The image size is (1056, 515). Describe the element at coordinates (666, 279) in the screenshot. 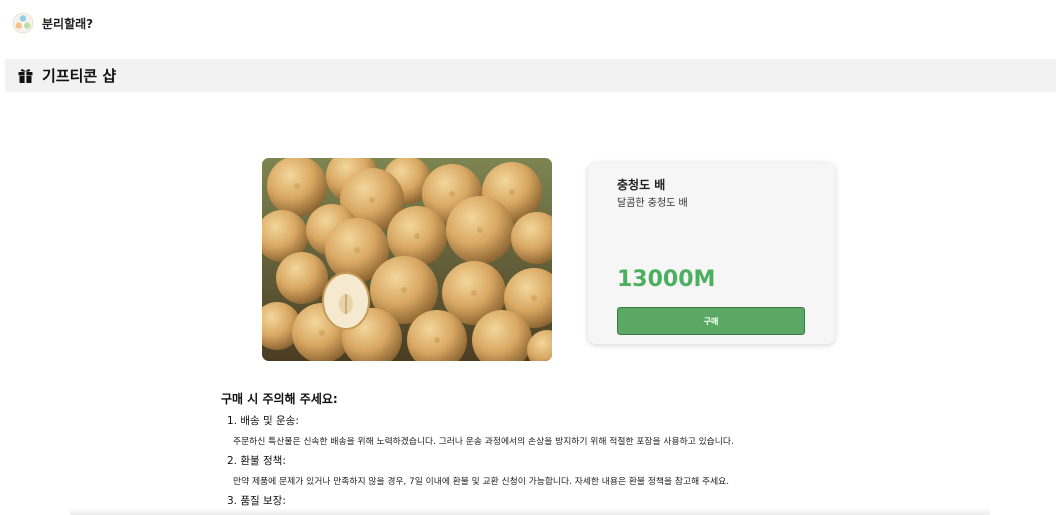

I see `product-price: 13000M` at that location.